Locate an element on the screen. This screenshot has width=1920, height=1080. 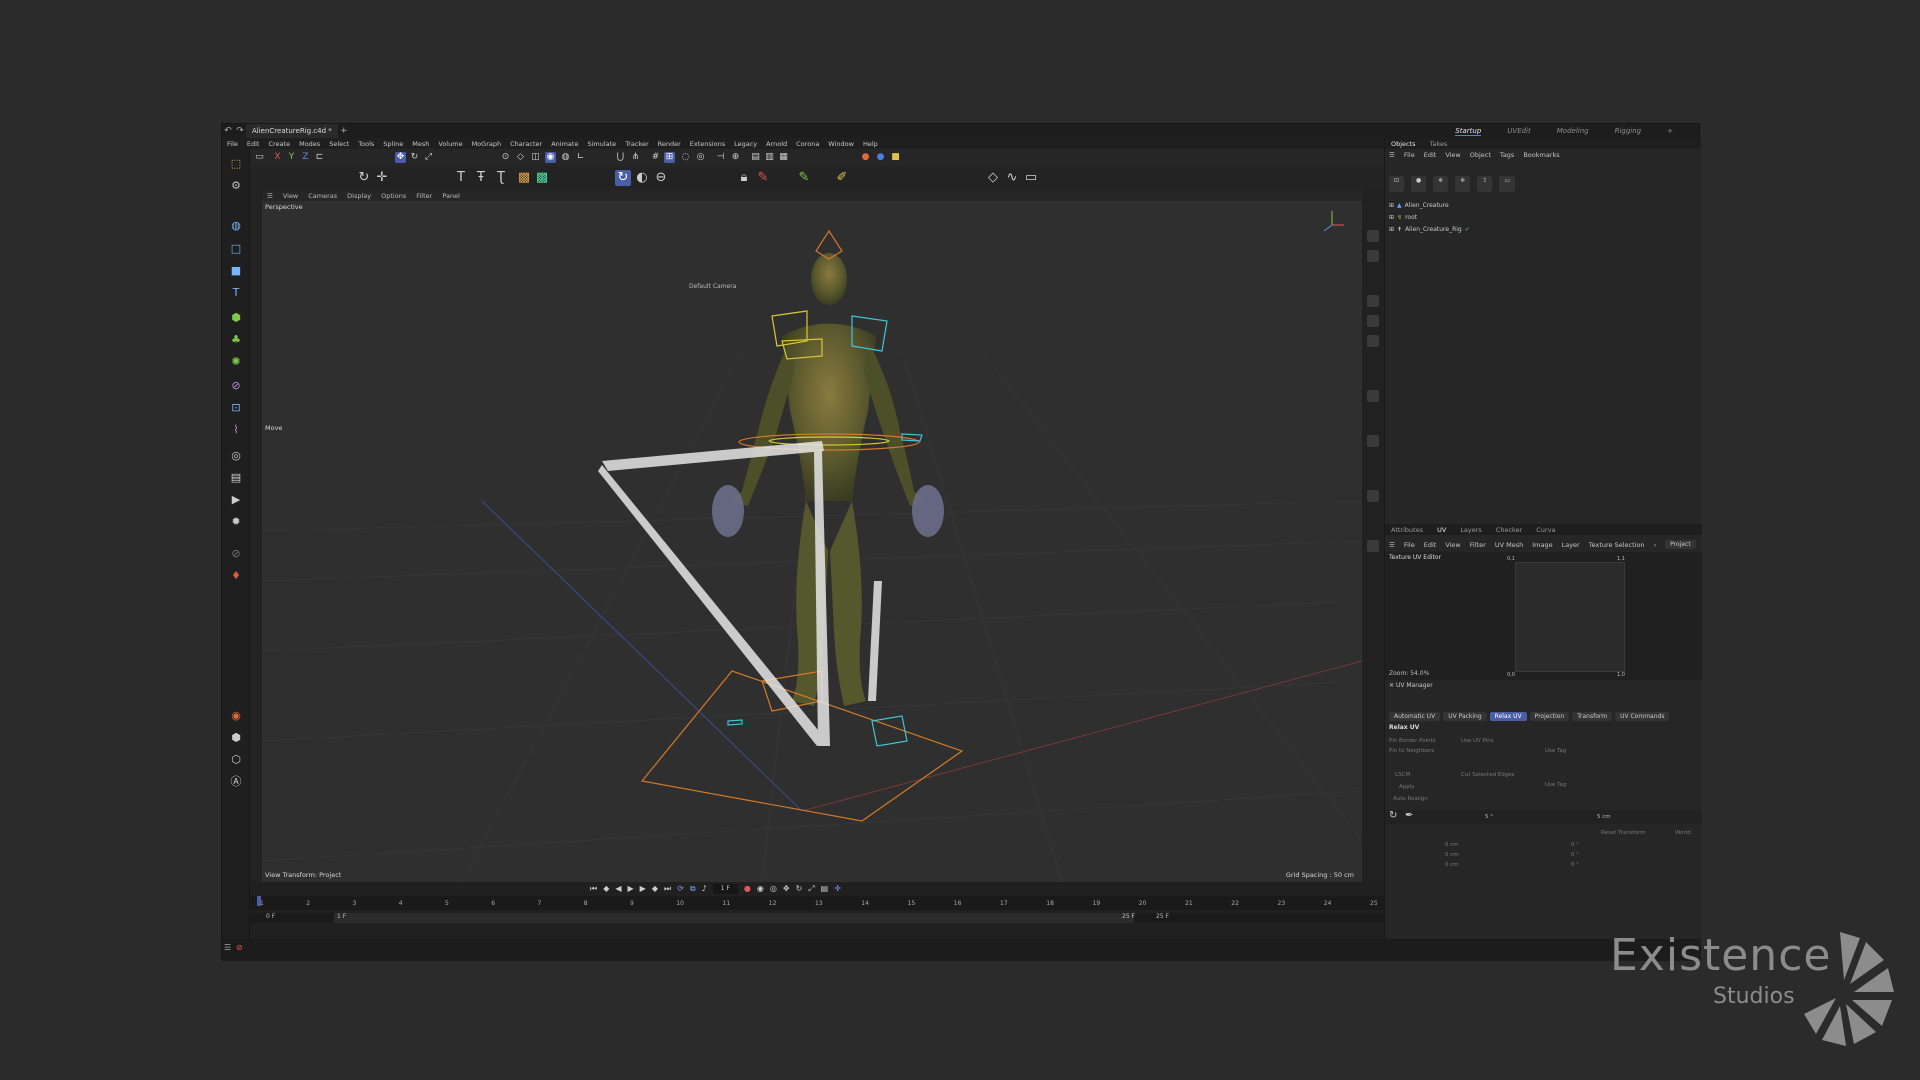
menu-mograph: MoGraph is located at coordinates (487, 144).